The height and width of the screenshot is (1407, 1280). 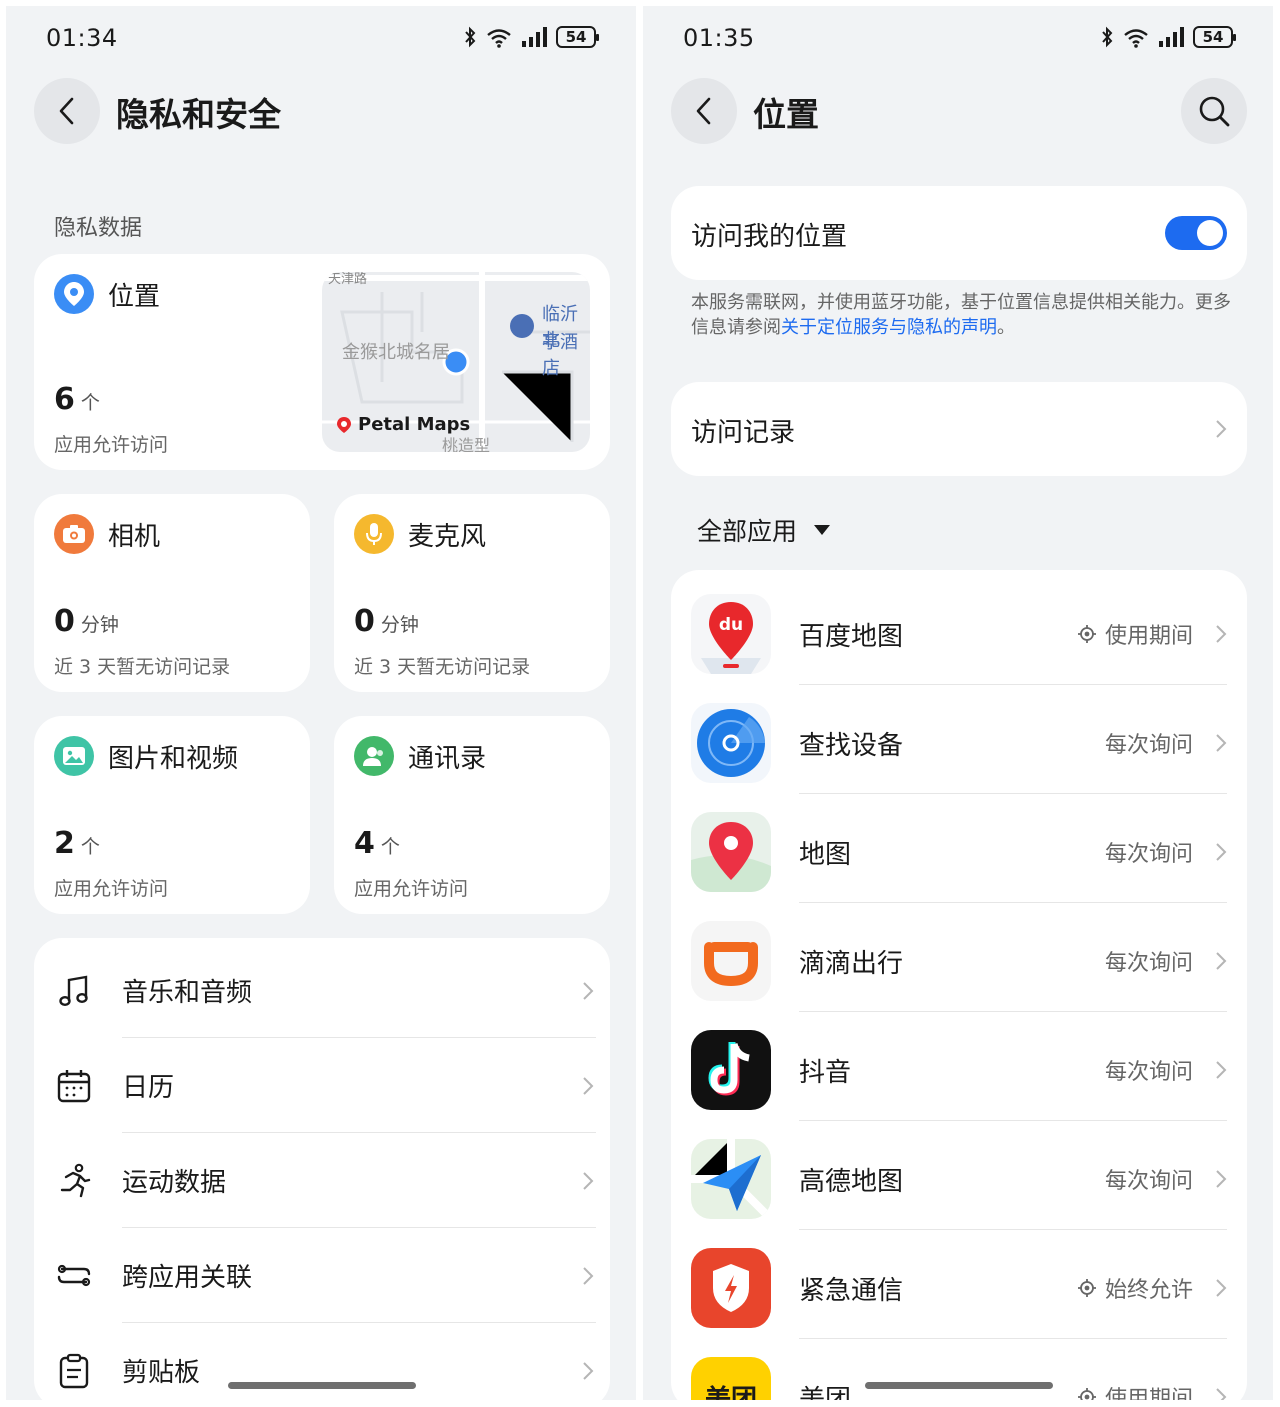 What do you see at coordinates (825, 855) in the screenshot?
I see `app-name: 地图` at bounding box center [825, 855].